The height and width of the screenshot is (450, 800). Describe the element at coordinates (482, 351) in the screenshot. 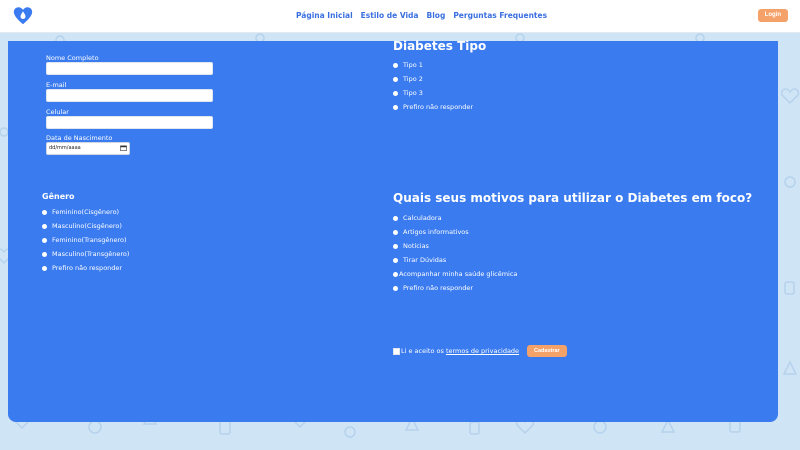

I see `terms-link: termos de privacidade` at that location.